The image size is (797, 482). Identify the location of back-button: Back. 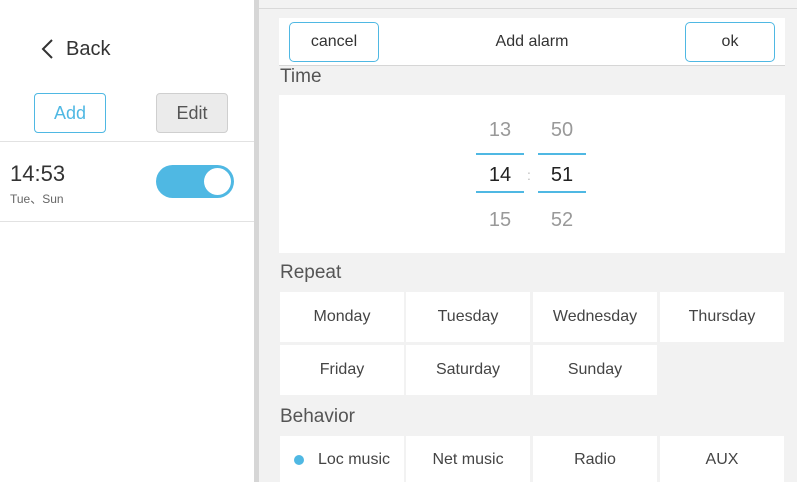
(75, 49).